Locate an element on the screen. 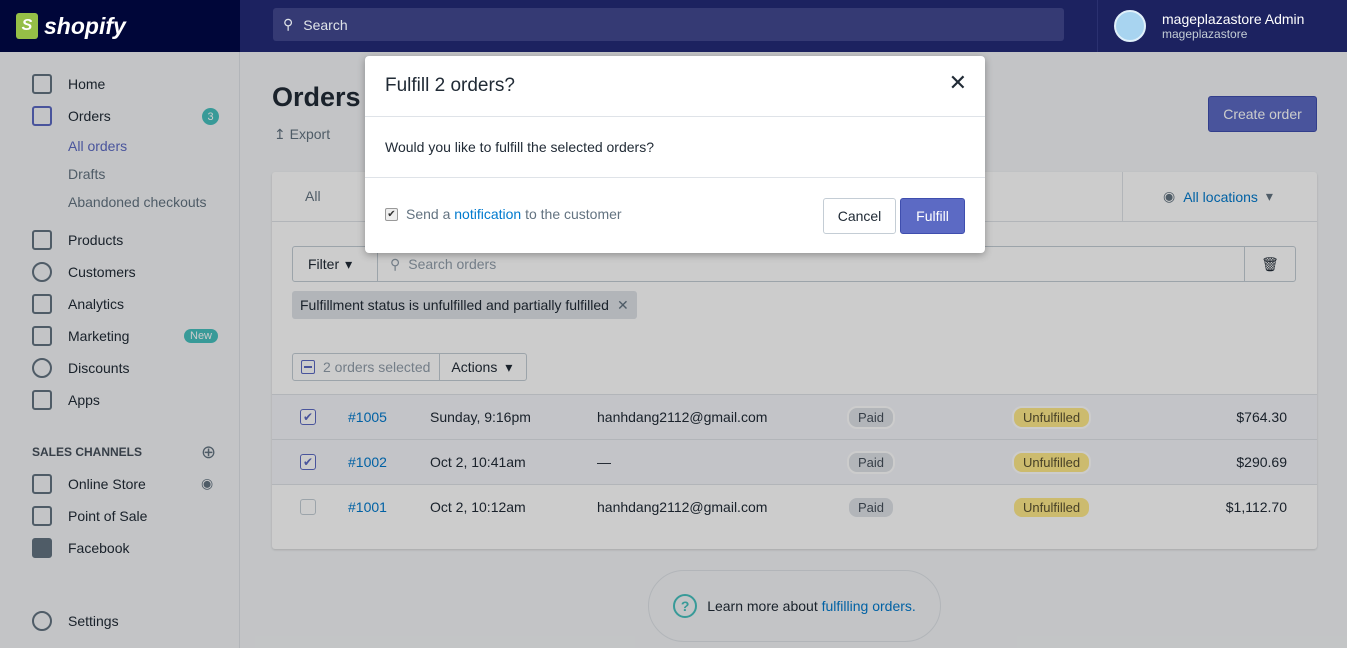  search-icon: ⚲ is located at coordinates (288, 24).